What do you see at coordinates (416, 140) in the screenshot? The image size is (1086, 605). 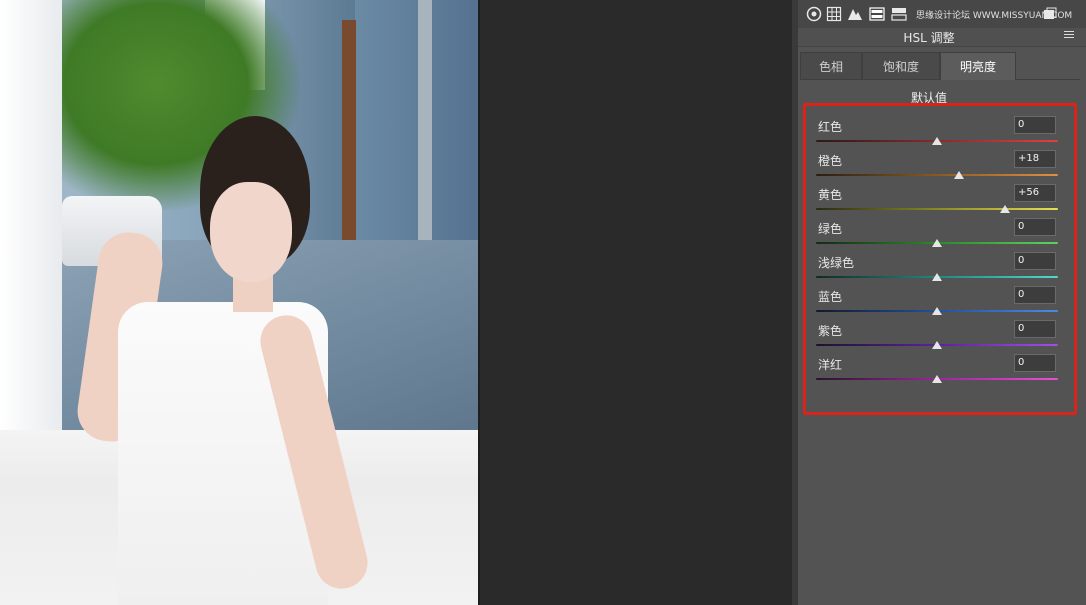 I see `building-wall` at bounding box center [416, 140].